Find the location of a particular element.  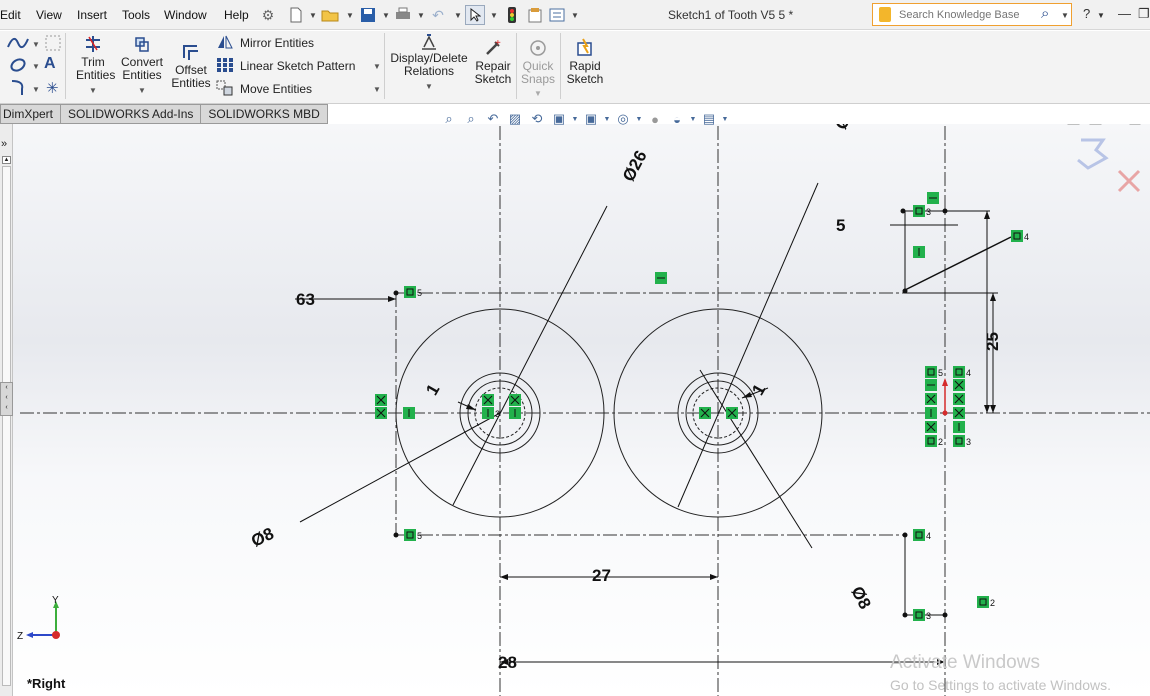

tab-solidworks-mbd: SOLIDWORKS MBD is located at coordinates (264, 114).